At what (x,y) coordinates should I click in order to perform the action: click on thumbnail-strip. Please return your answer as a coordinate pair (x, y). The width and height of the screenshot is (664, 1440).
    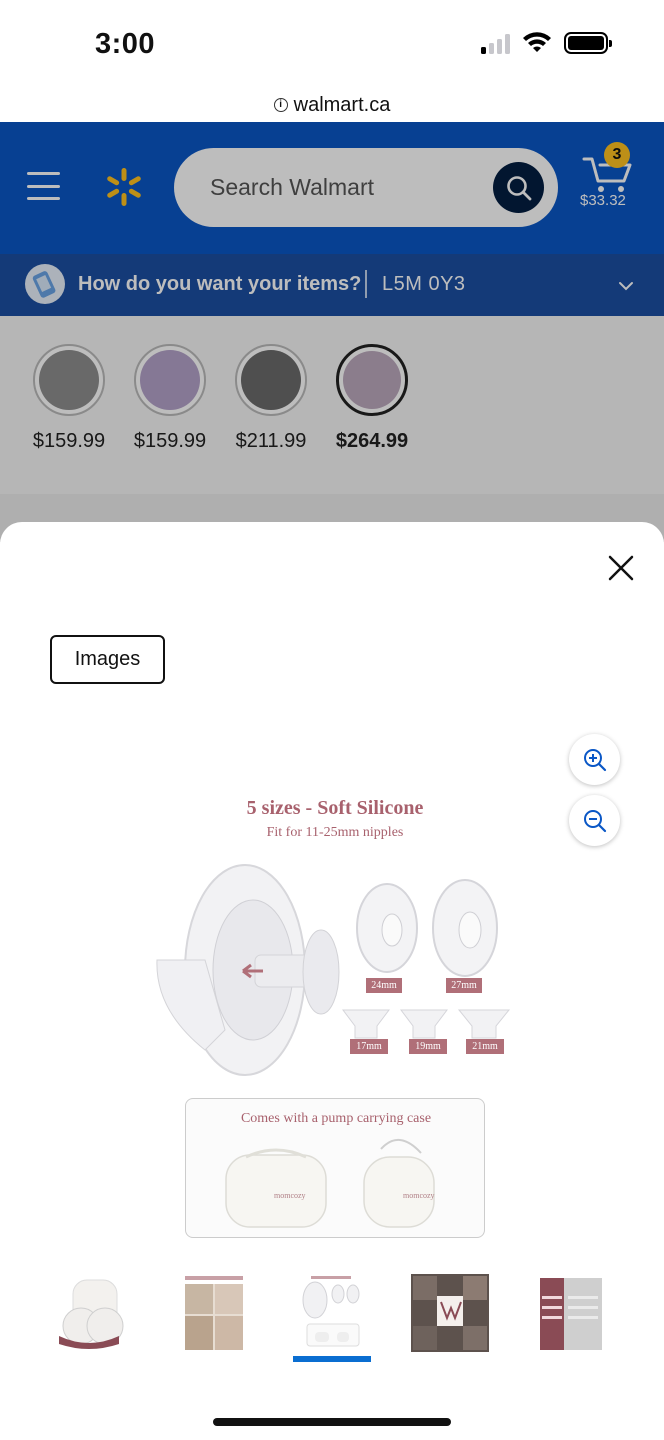
    Looking at the image, I should click on (332, 1317).